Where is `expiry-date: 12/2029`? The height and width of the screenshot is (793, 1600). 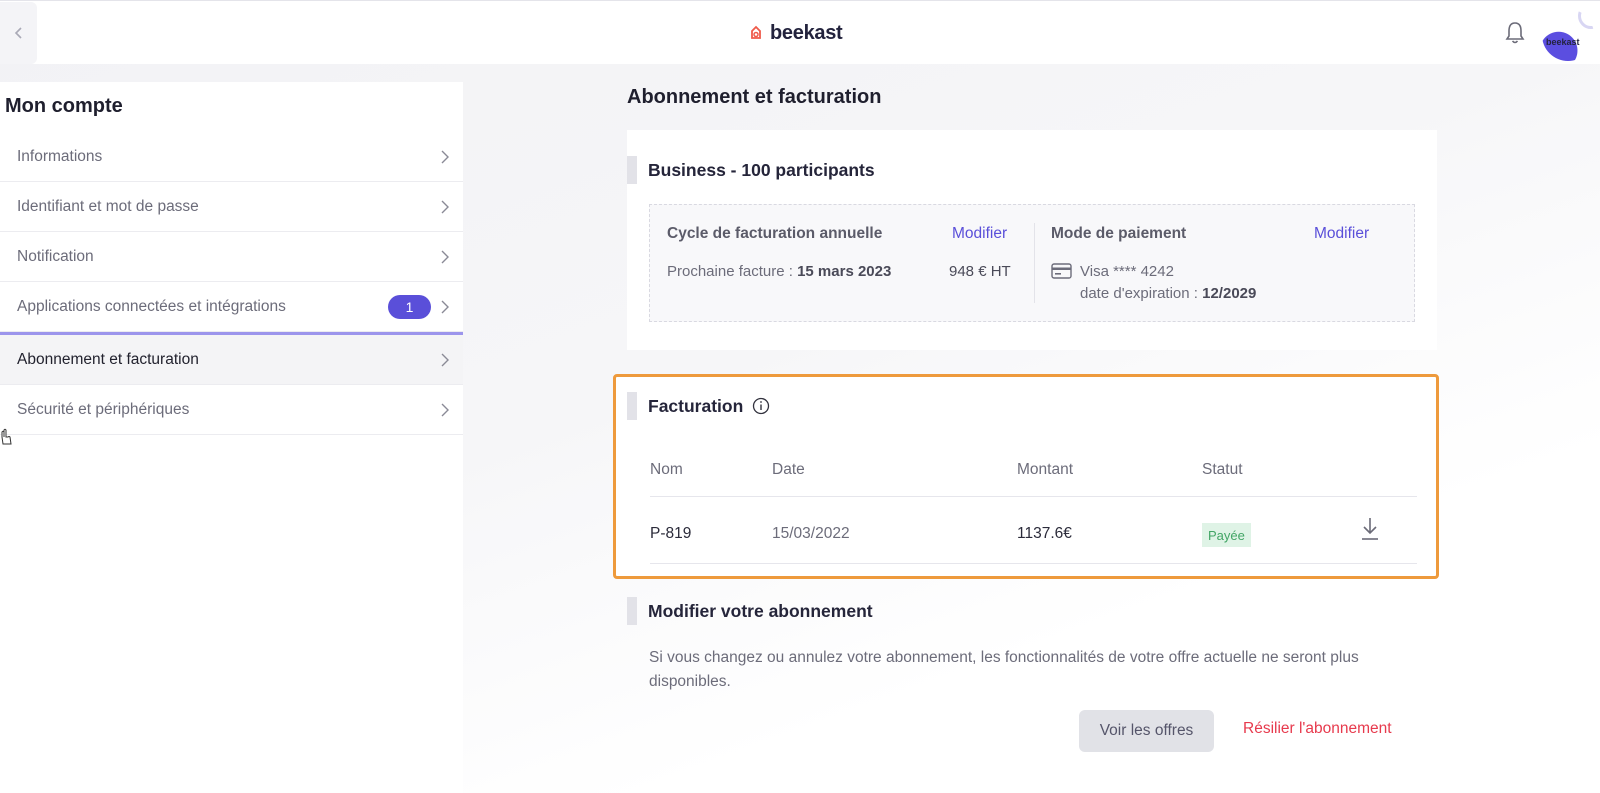 expiry-date: 12/2029 is located at coordinates (1229, 293).